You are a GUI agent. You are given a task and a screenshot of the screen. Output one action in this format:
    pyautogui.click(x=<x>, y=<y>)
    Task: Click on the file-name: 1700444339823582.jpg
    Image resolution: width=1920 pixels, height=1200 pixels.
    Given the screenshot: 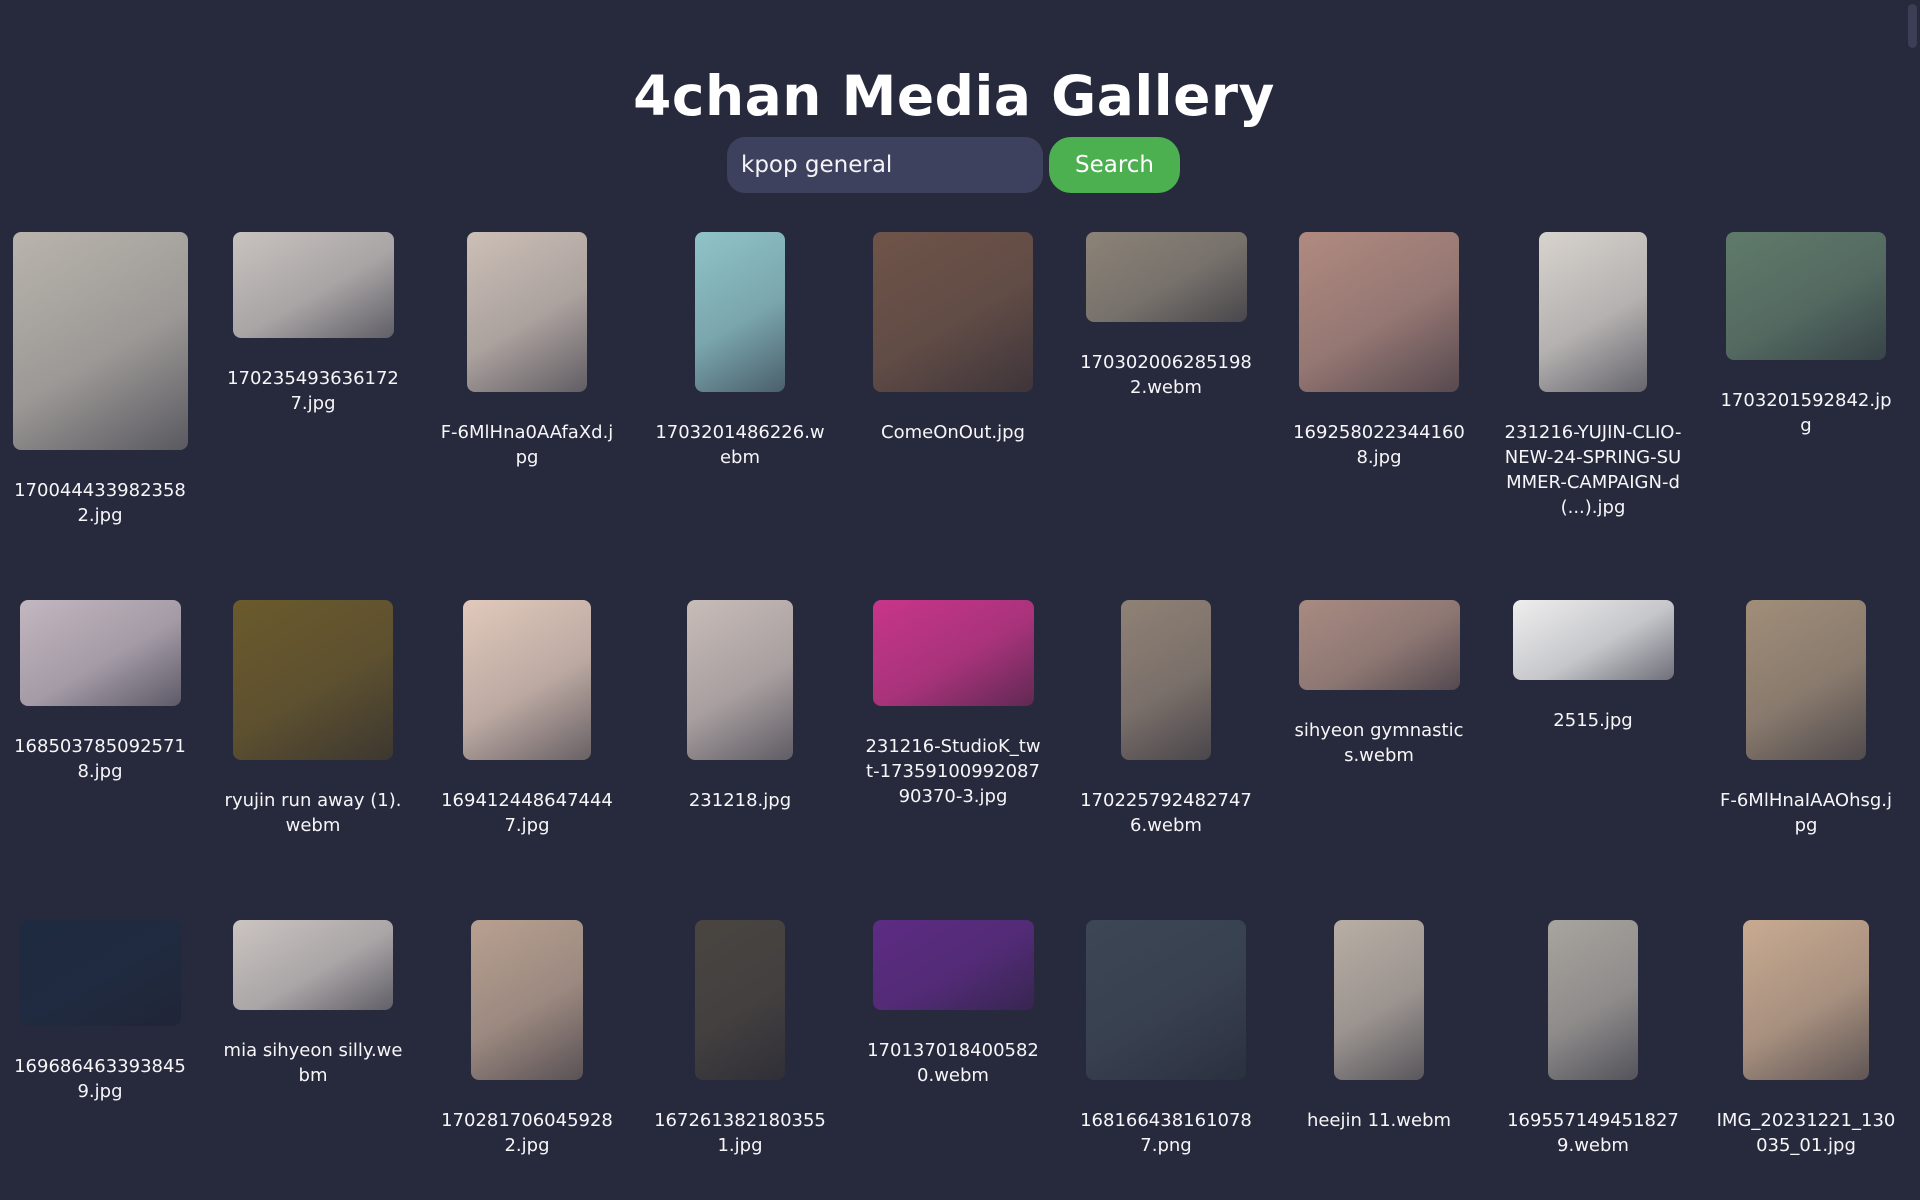 What is the action you would take?
    pyautogui.click(x=100, y=503)
    